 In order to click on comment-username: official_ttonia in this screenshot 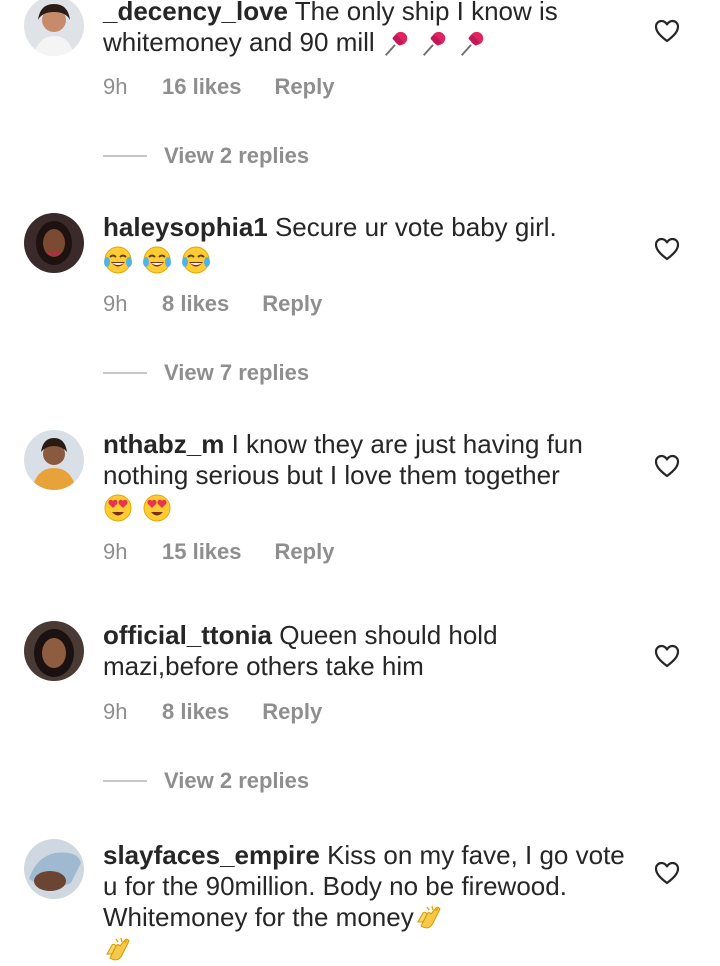, I will do `click(187, 635)`.